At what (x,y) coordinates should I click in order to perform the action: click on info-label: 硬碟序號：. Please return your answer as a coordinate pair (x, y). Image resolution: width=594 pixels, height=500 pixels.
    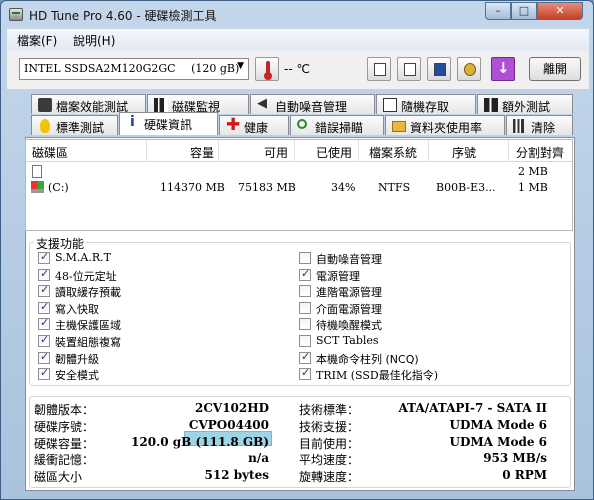
    Looking at the image, I should click on (64, 427).